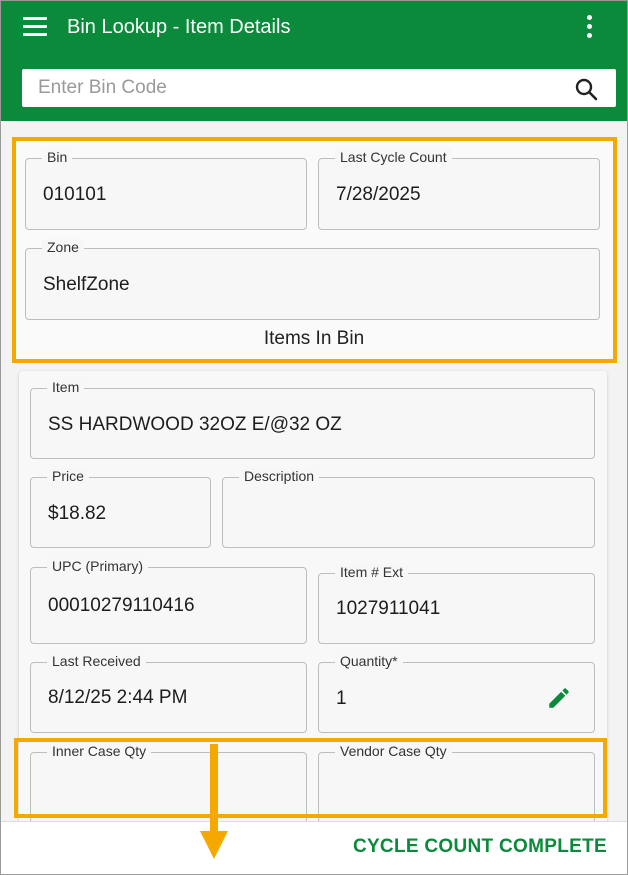 Image resolution: width=628 pixels, height=875 pixels. Describe the element at coordinates (589, 28) in the screenshot. I see `more-vert-icon` at that location.